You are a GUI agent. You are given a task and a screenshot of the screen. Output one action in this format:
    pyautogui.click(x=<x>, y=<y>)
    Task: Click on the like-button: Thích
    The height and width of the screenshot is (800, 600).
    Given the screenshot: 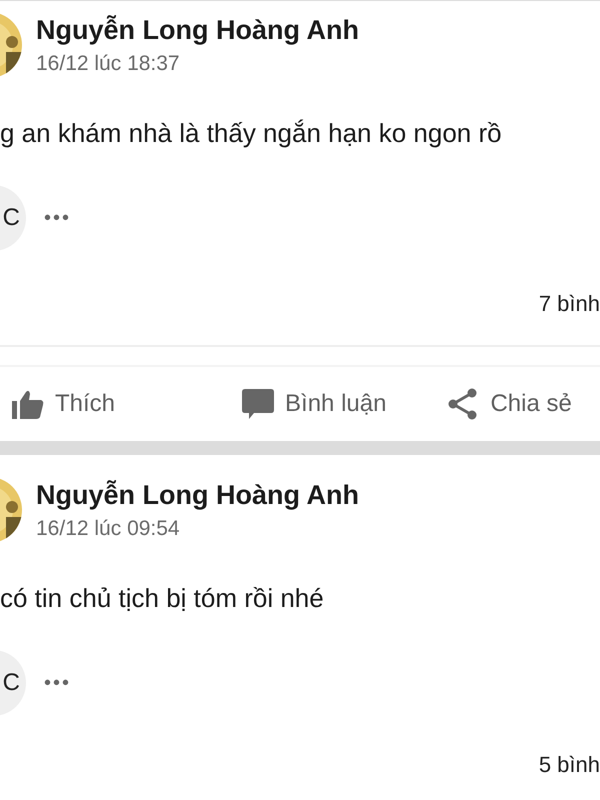 What is the action you would take?
    pyautogui.click(x=63, y=404)
    